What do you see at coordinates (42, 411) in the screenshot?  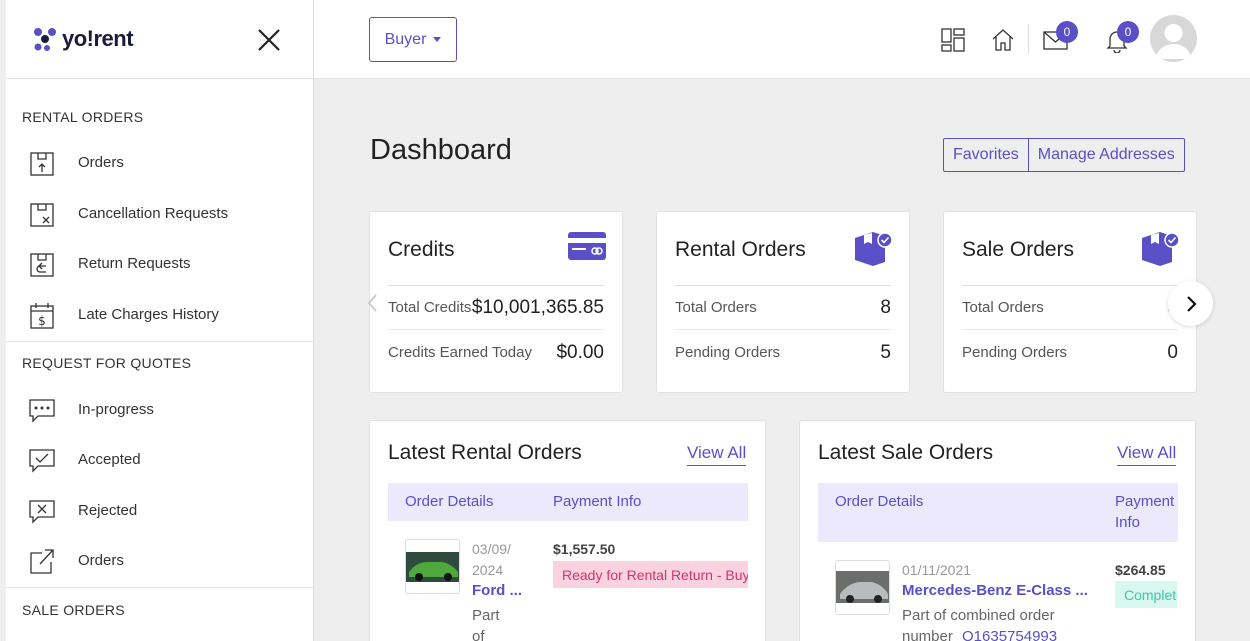 I see `chat-dots-icon` at bounding box center [42, 411].